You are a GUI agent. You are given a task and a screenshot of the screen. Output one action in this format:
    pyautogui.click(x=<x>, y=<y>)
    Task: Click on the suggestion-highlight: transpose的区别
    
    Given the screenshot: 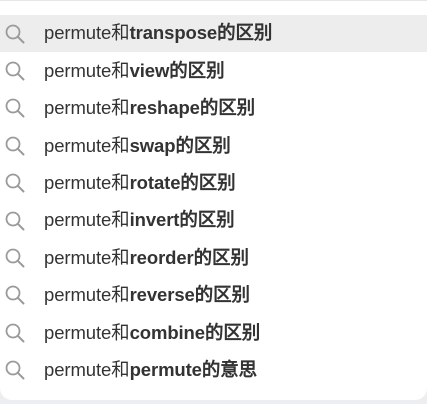 What is the action you would take?
    pyautogui.click(x=201, y=33)
    